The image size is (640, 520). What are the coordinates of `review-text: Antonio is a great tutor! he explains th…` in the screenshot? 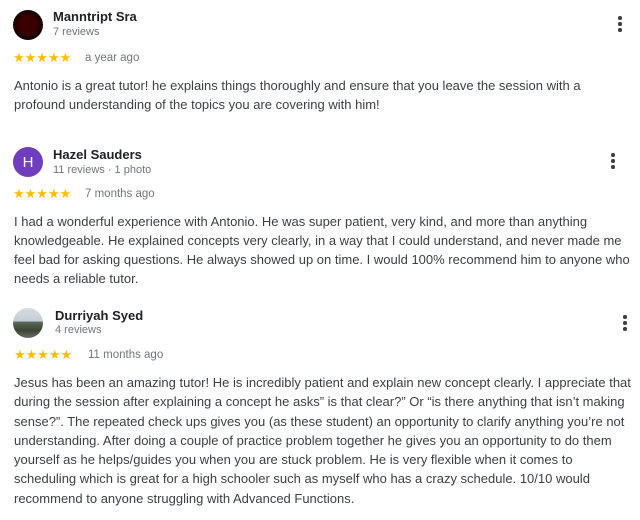 It's located at (297, 95).